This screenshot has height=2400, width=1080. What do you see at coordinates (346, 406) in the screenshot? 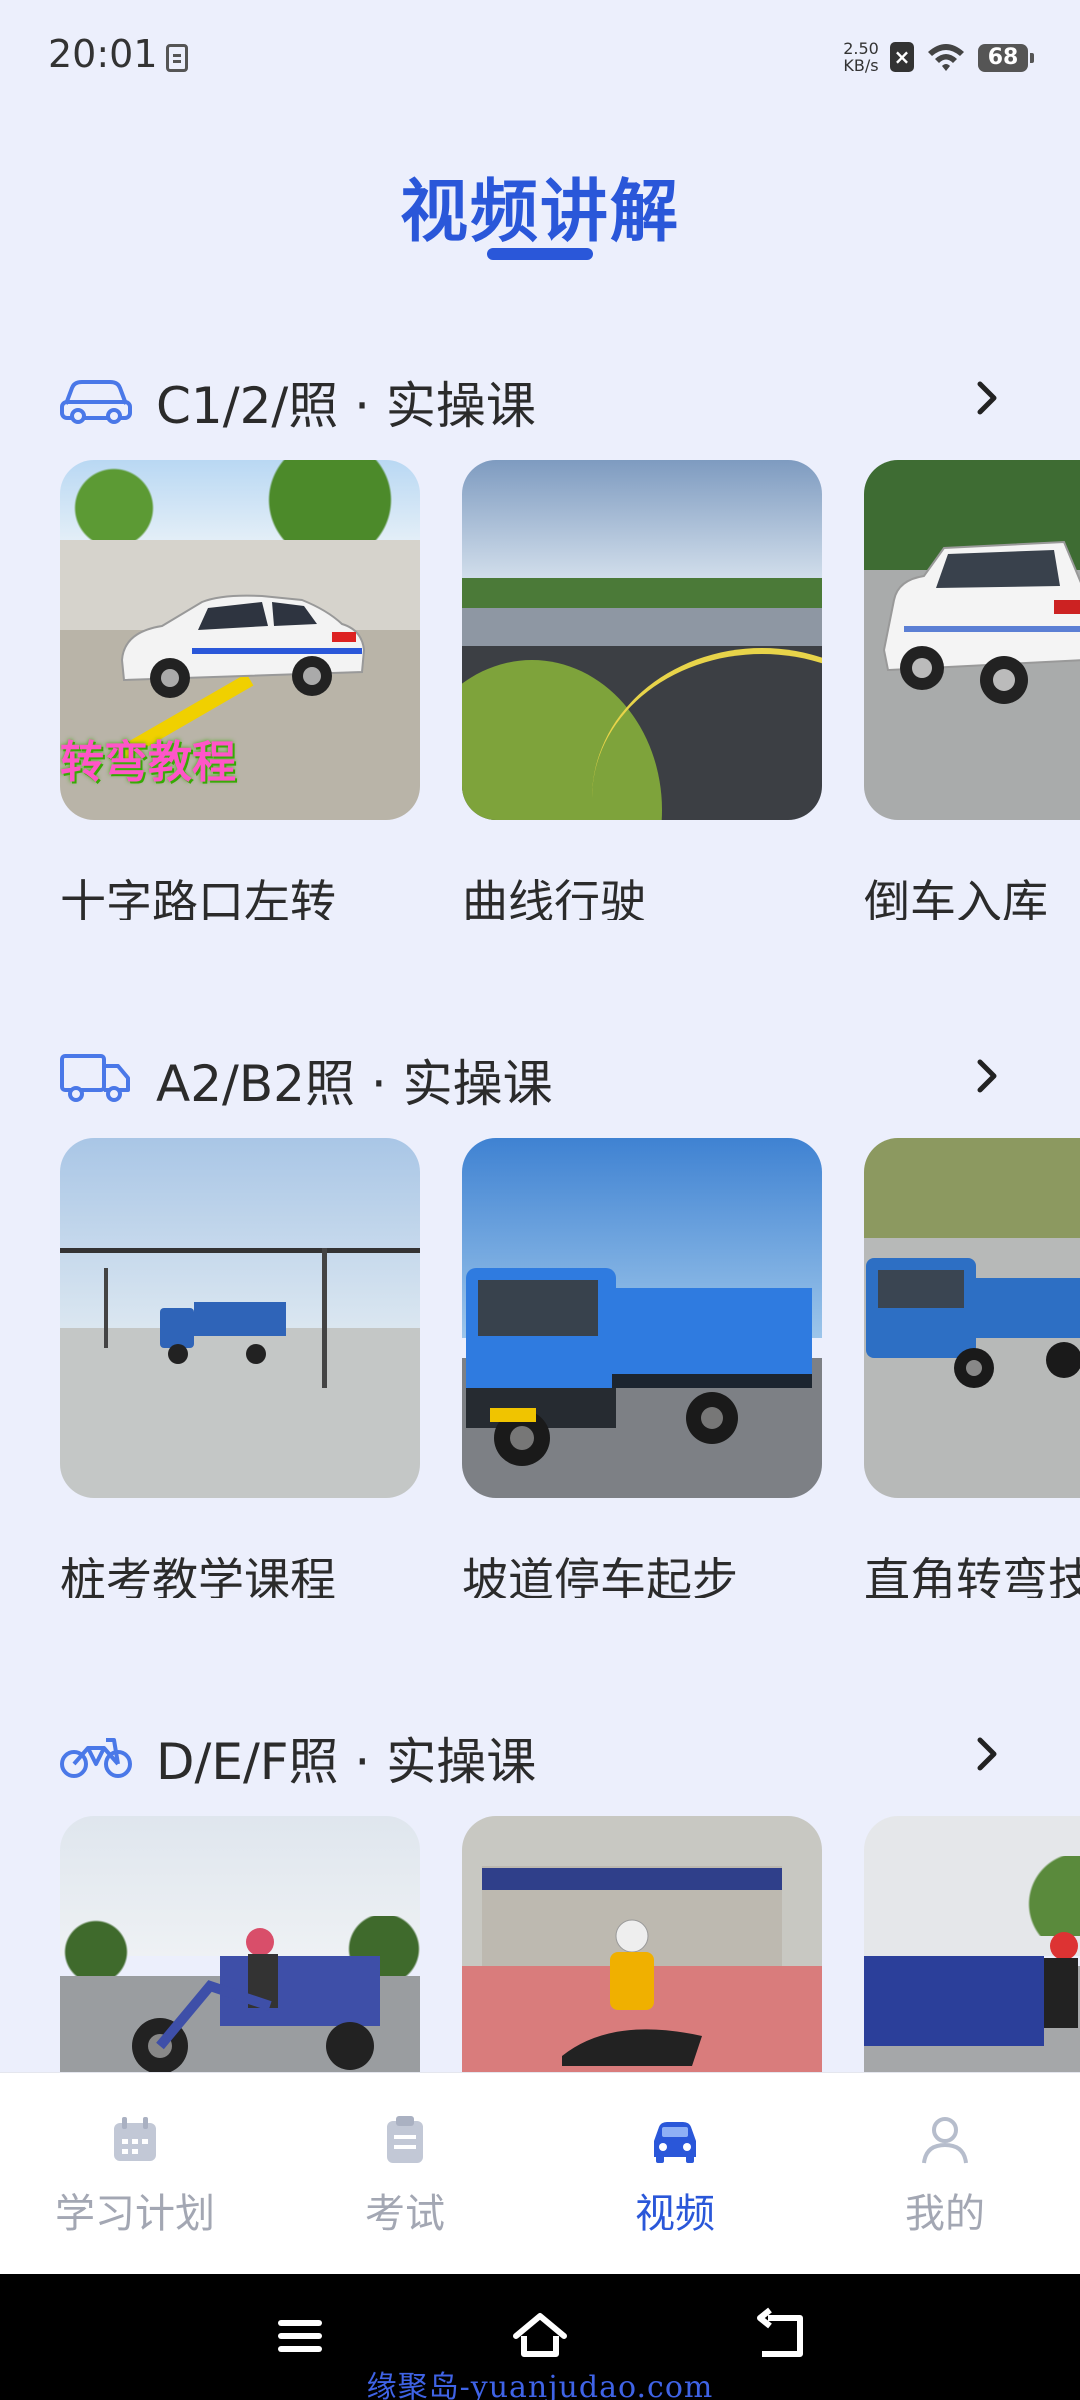
I see `section-title: C1/2/照 · 实操课` at bounding box center [346, 406].